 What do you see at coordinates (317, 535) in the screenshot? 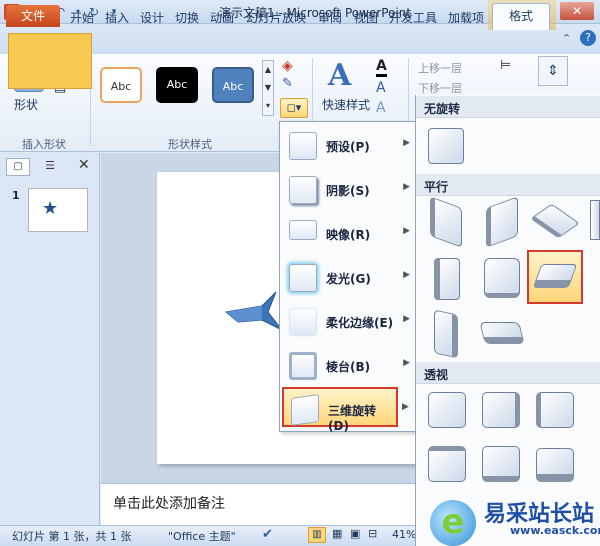
I see `normal-view-icon: ▥` at bounding box center [317, 535].